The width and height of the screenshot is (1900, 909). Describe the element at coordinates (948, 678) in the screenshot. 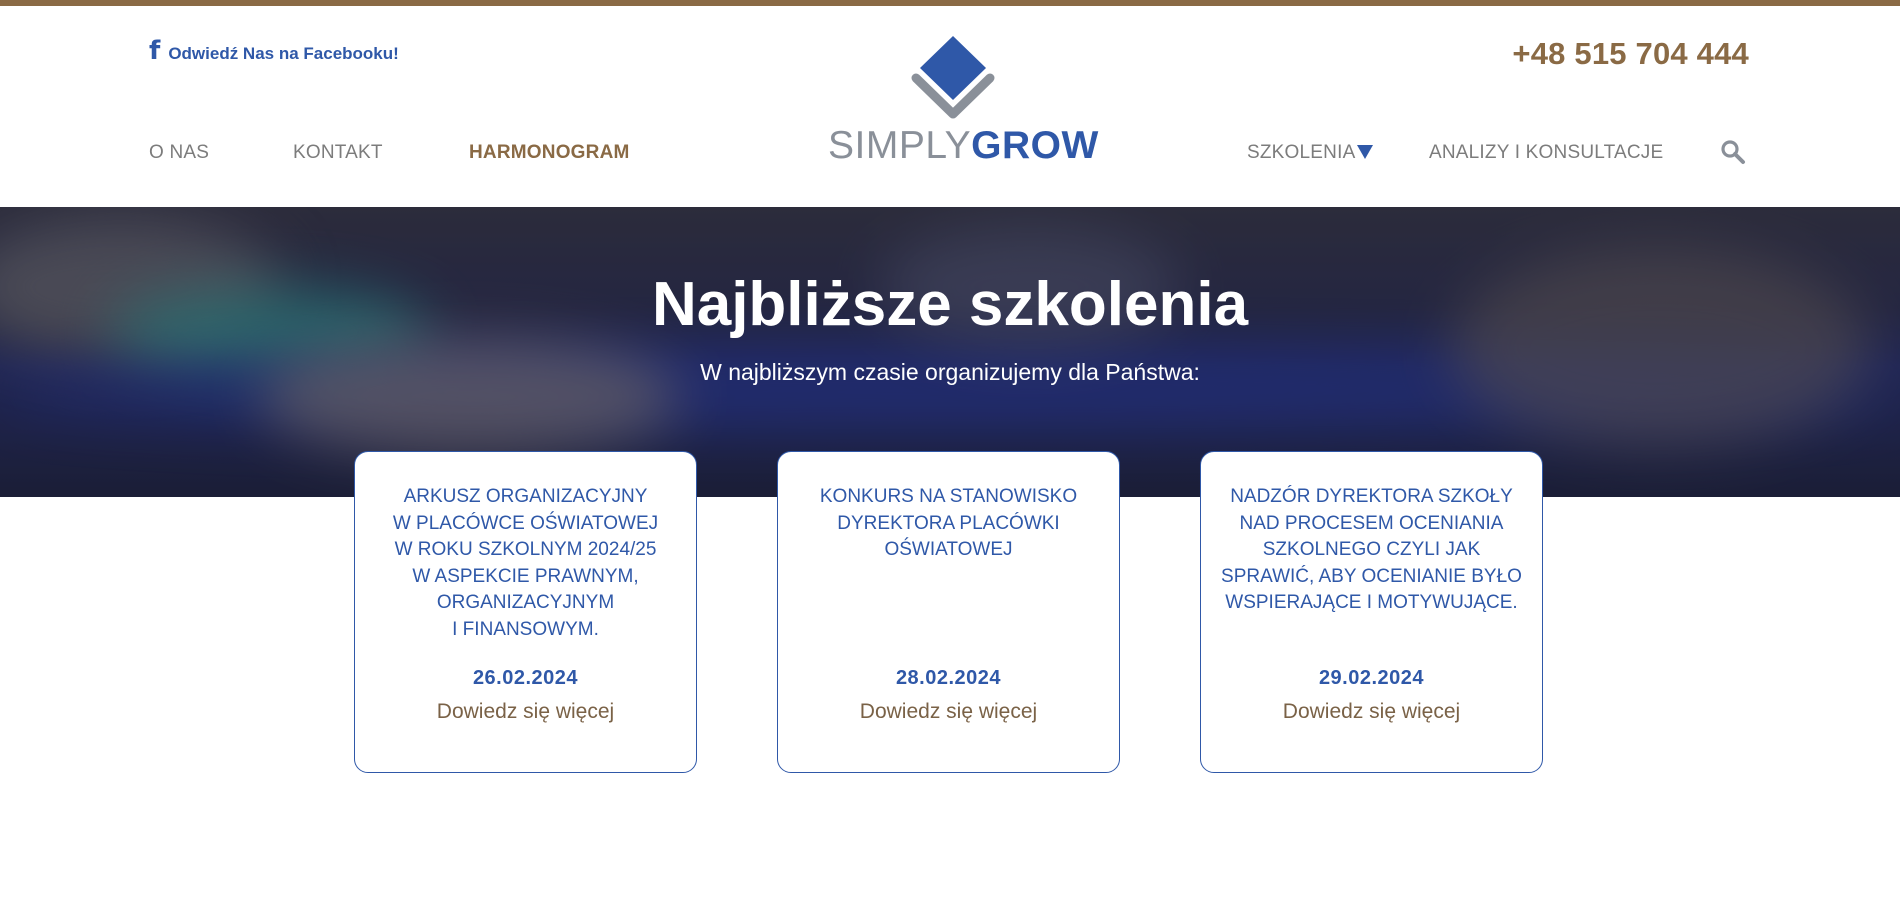

I see `training-card-date: 28.02.2024` at that location.